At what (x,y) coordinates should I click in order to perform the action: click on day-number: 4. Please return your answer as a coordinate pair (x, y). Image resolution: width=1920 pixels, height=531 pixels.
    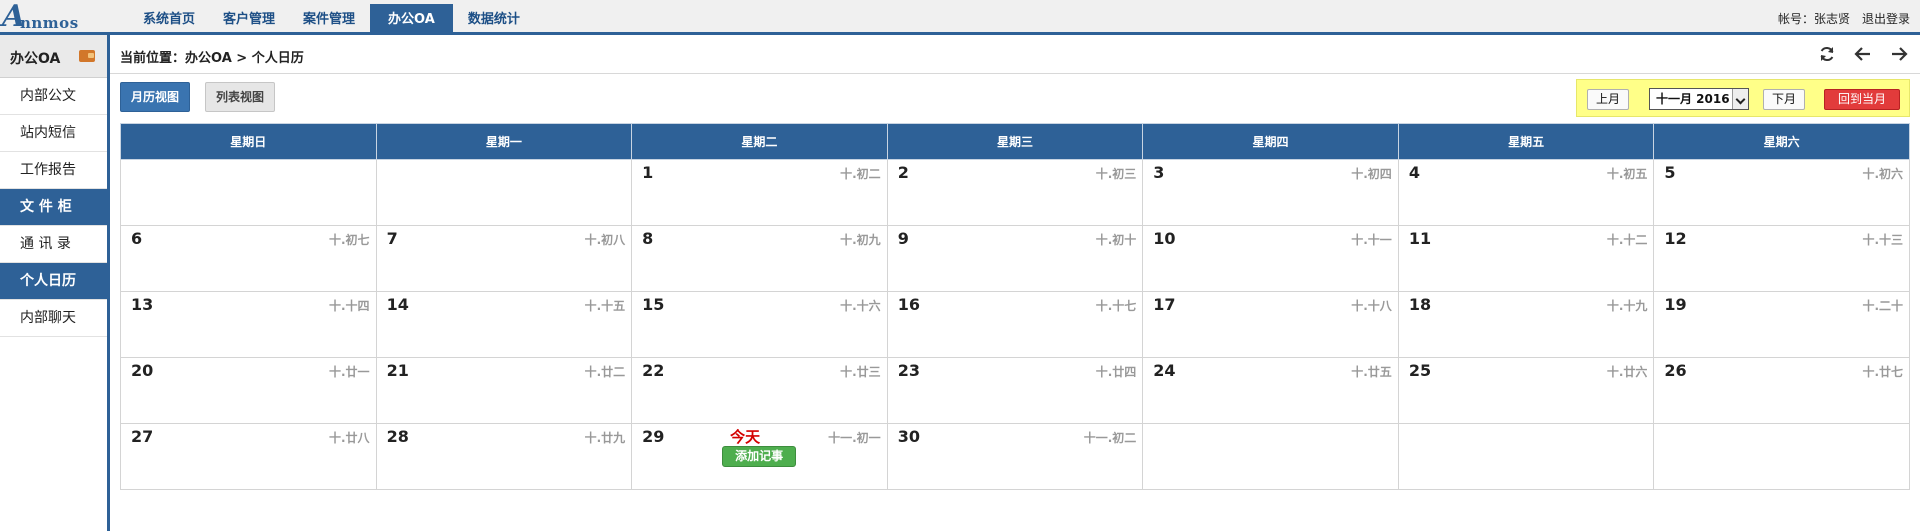
    Looking at the image, I should click on (1414, 172).